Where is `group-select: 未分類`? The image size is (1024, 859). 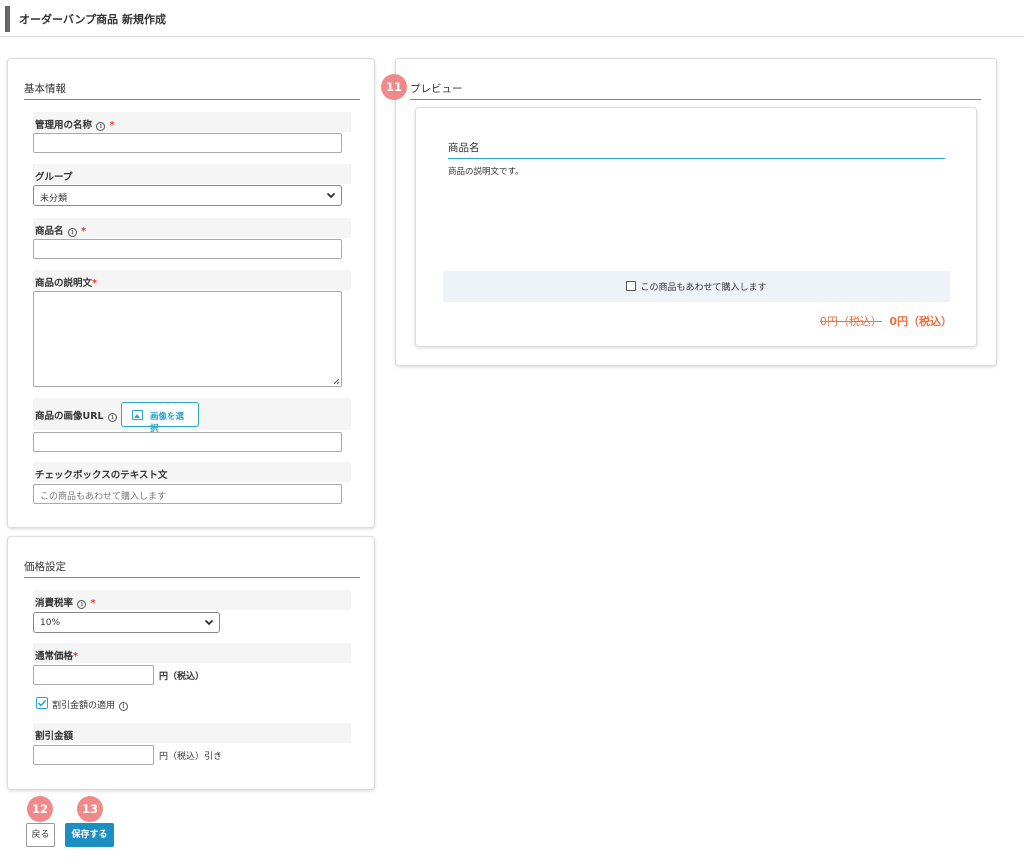
group-select: 未分類 is located at coordinates (187, 195).